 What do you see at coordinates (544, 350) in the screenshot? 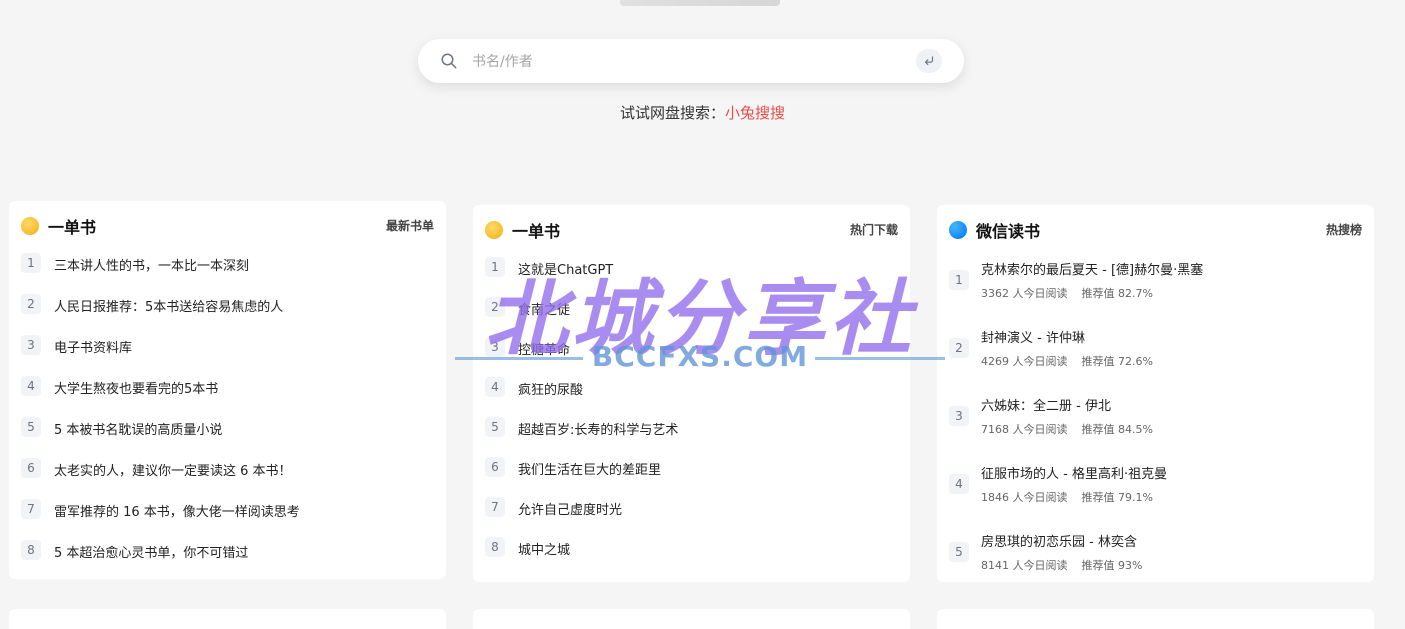
I see `list-item-title: 控糖革命` at bounding box center [544, 350].